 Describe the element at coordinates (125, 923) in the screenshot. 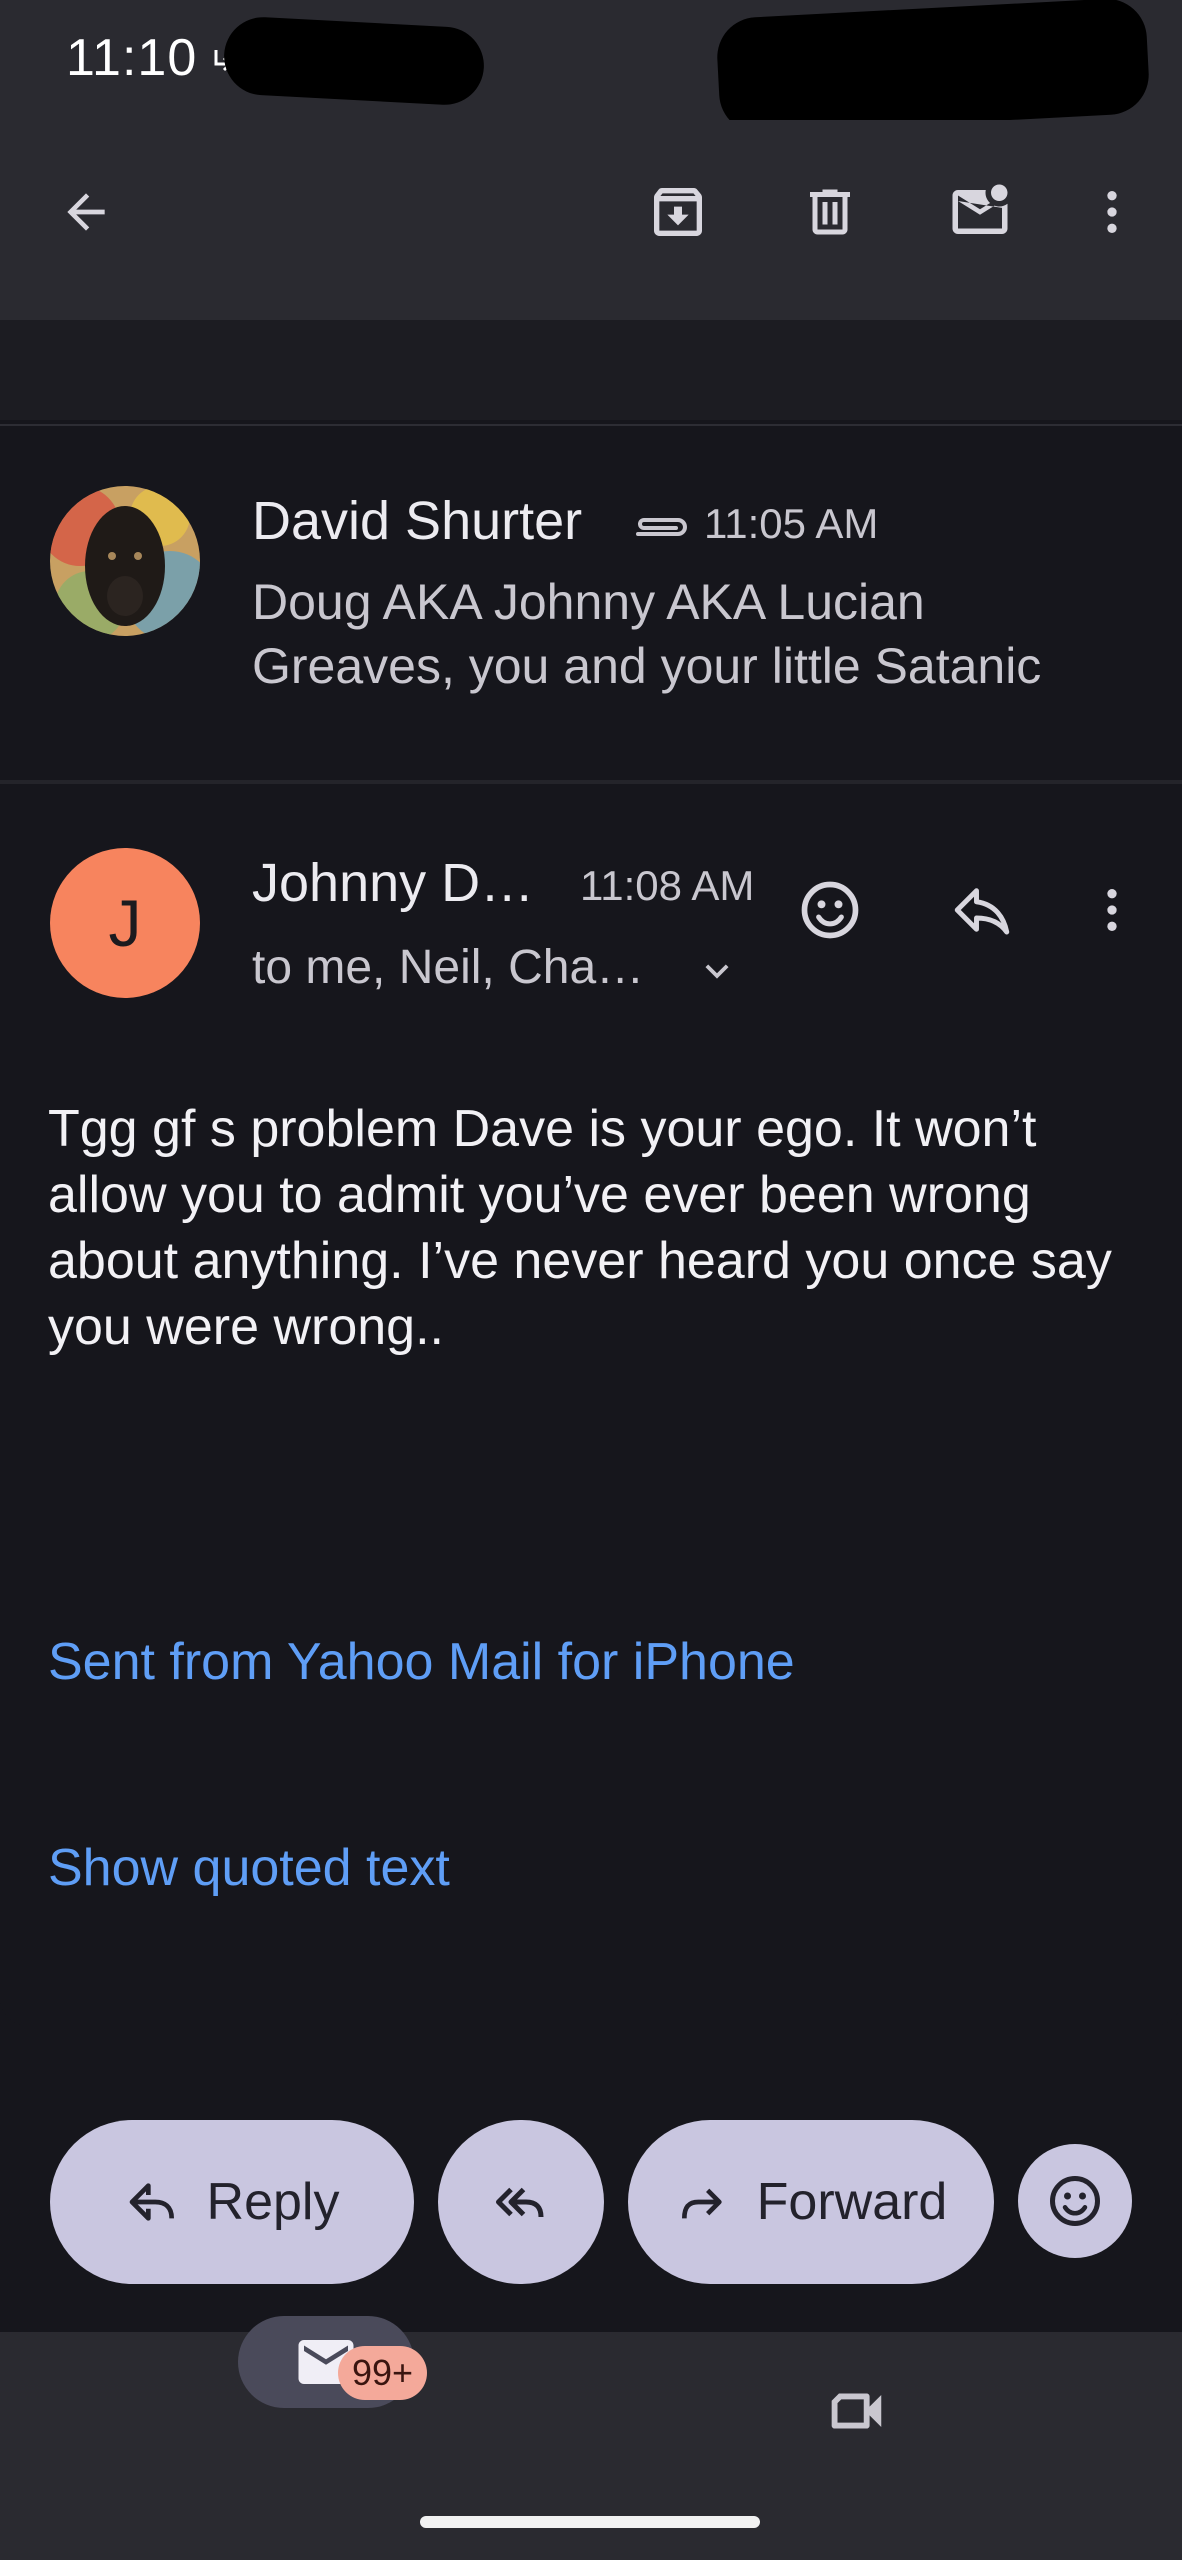

I see `sender-avatar: J` at that location.